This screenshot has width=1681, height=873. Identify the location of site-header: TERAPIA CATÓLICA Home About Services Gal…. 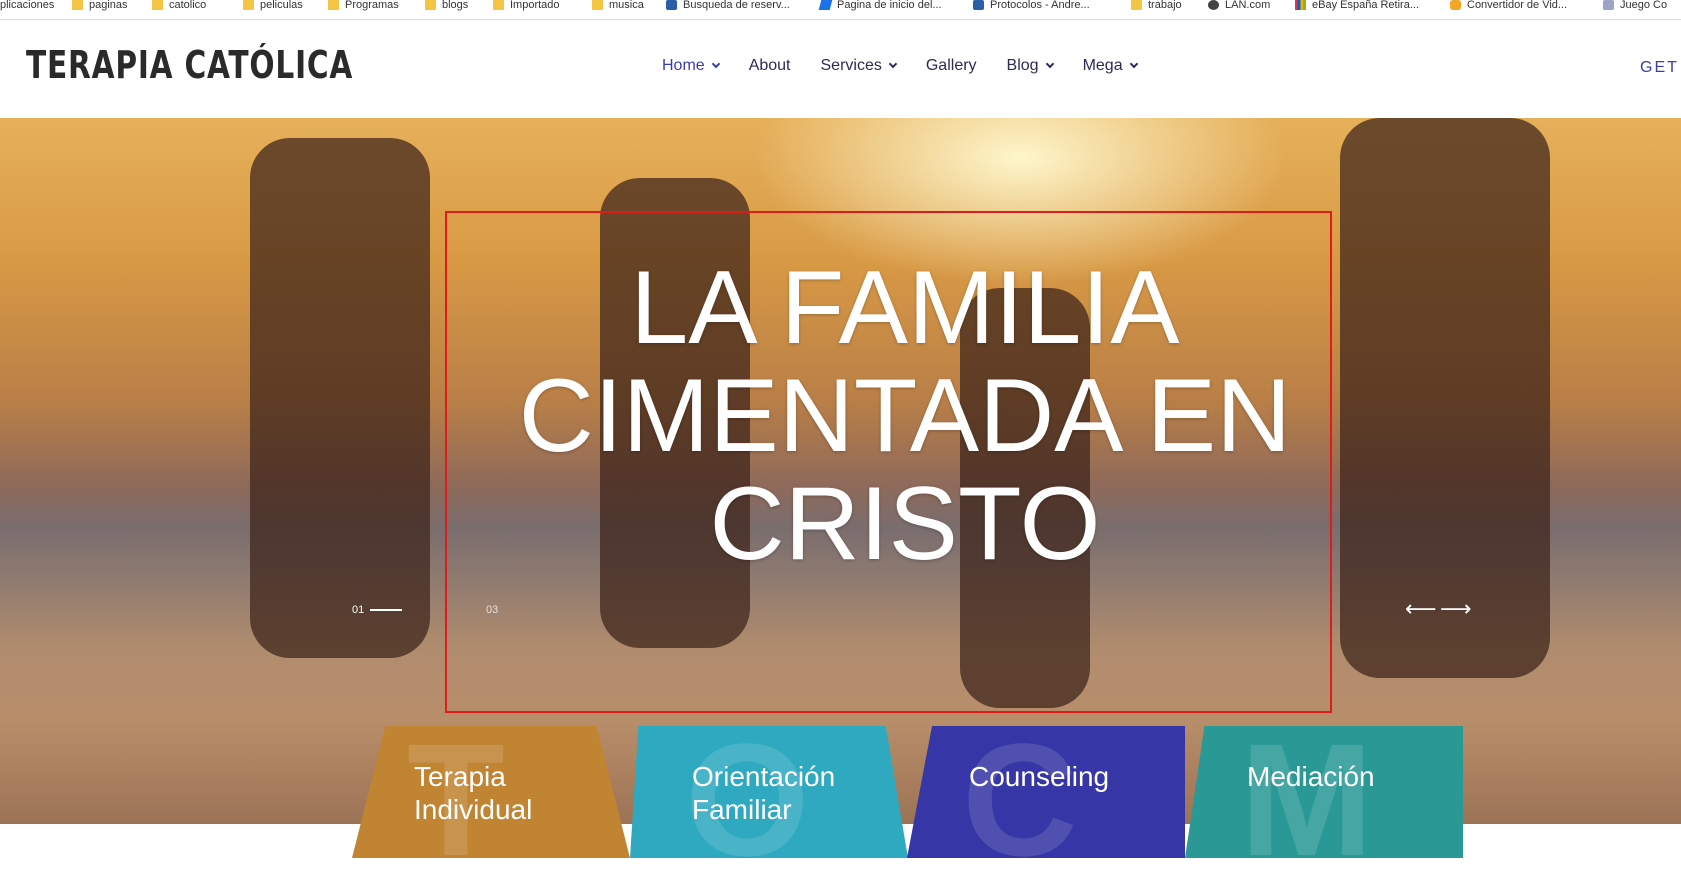
(840, 69).